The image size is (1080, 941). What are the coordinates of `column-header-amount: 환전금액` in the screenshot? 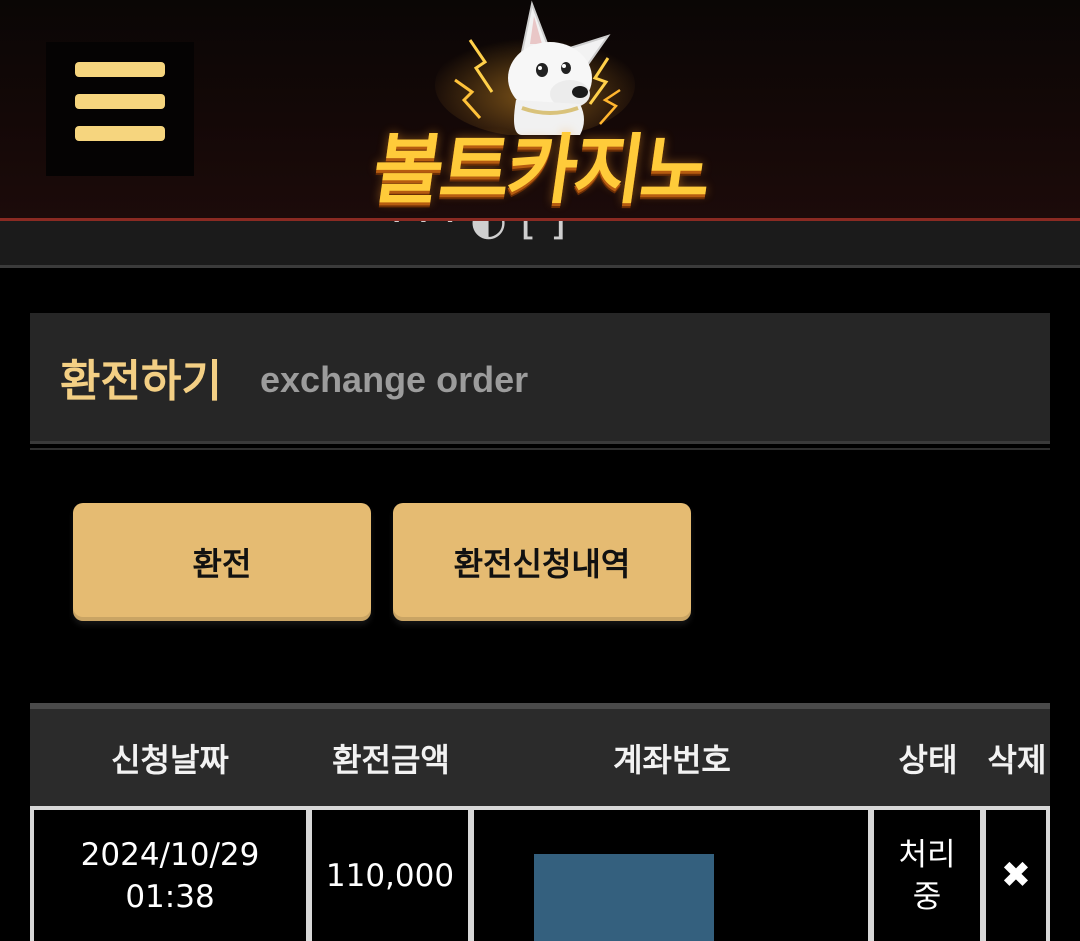 It's located at (391, 759).